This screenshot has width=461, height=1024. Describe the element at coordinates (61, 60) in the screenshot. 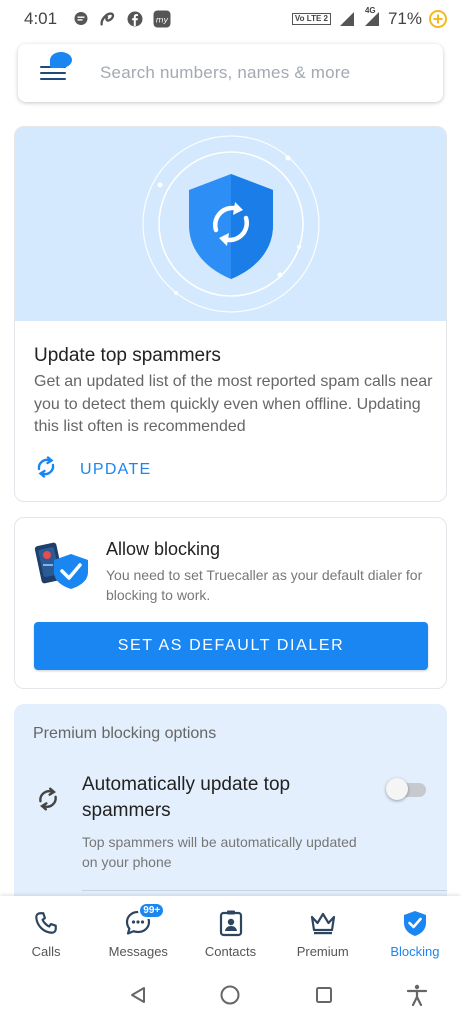

I see `notification-dot` at that location.